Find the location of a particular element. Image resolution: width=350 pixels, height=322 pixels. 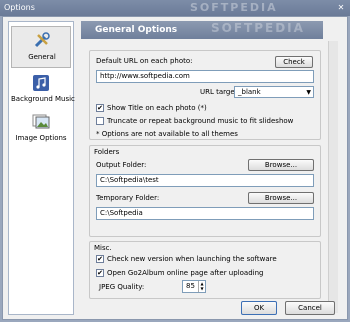

section-header: General Options SOFTPEDIA is located at coordinates (202, 30).